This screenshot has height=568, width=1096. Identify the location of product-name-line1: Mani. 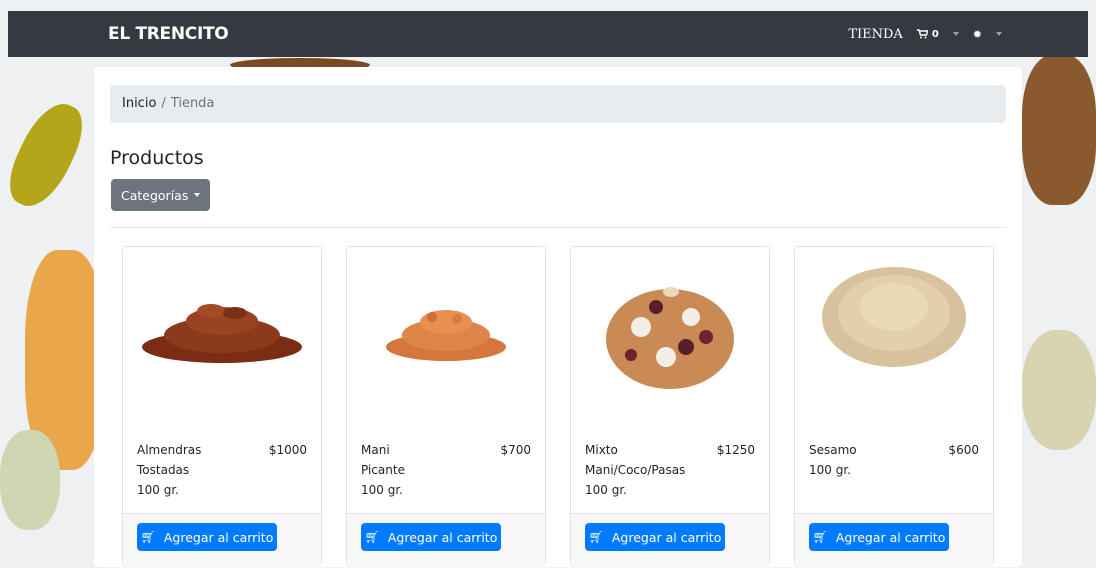
(375, 450).